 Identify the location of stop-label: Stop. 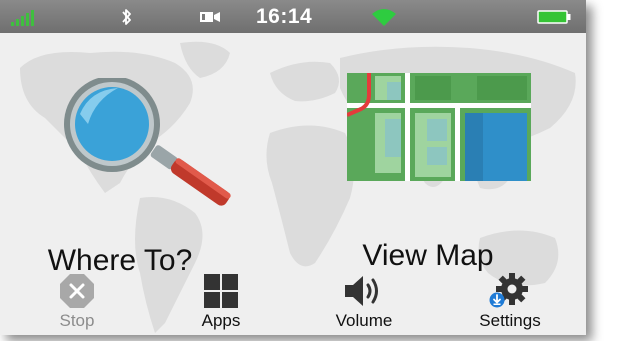
(77, 320).